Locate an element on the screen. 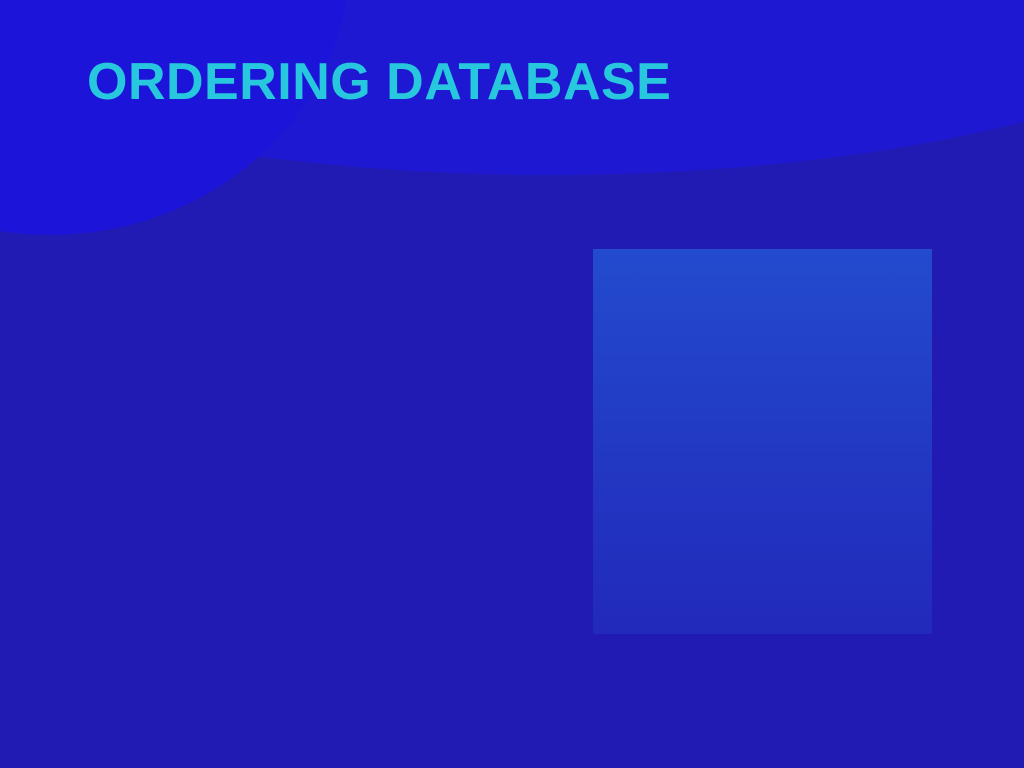  slide-title: ORDERING DATABASE is located at coordinates (379, 82).